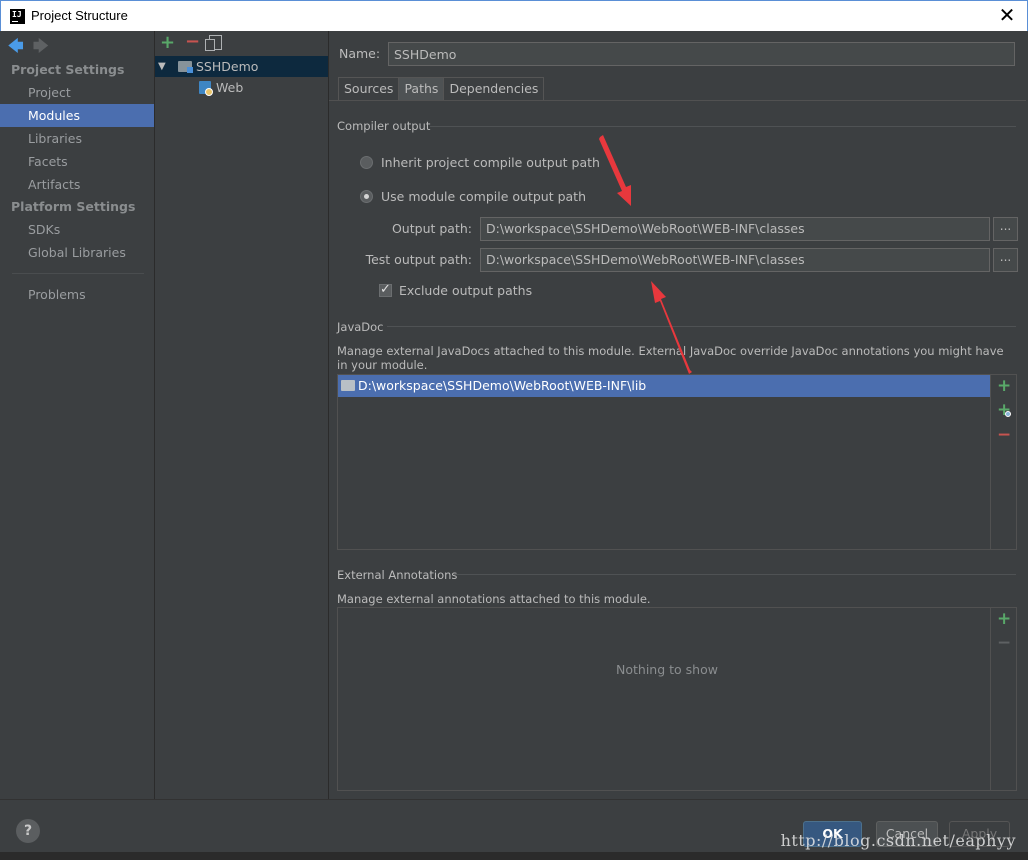  Describe the element at coordinates (502, 385) in the screenshot. I see `javadoc-path: D:\workspace\SSHDemo\WebRoot\WEB-INF\lib` at that location.